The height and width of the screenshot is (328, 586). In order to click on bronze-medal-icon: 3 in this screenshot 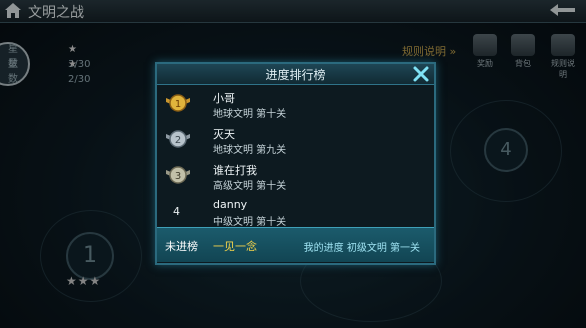, I will do `click(178, 175)`.